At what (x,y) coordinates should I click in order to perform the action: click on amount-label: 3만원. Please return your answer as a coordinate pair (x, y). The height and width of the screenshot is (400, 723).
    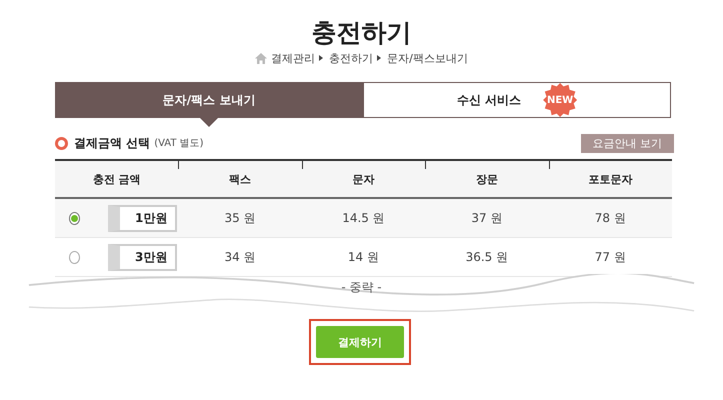
    Looking at the image, I should click on (143, 257).